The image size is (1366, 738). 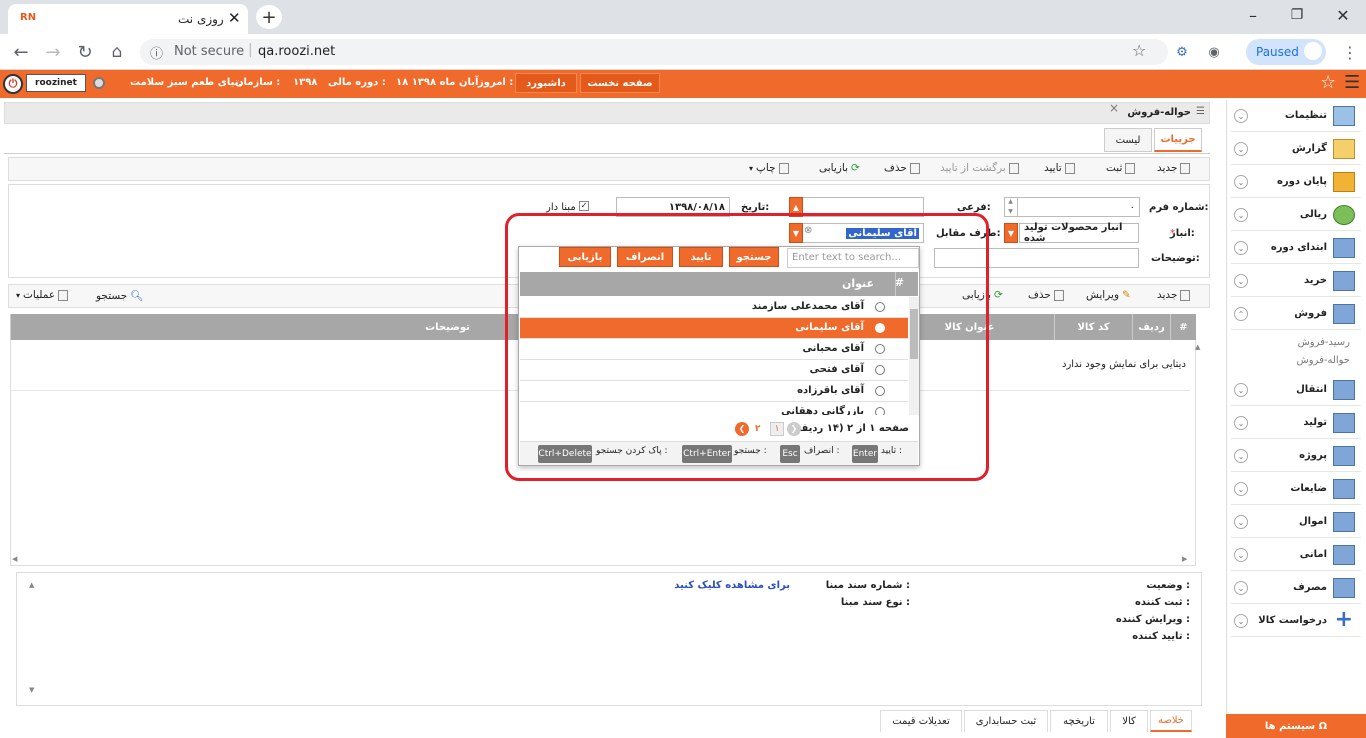 I want to click on list-item: بازرگانی دهقانی, so click(x=714, y=408).